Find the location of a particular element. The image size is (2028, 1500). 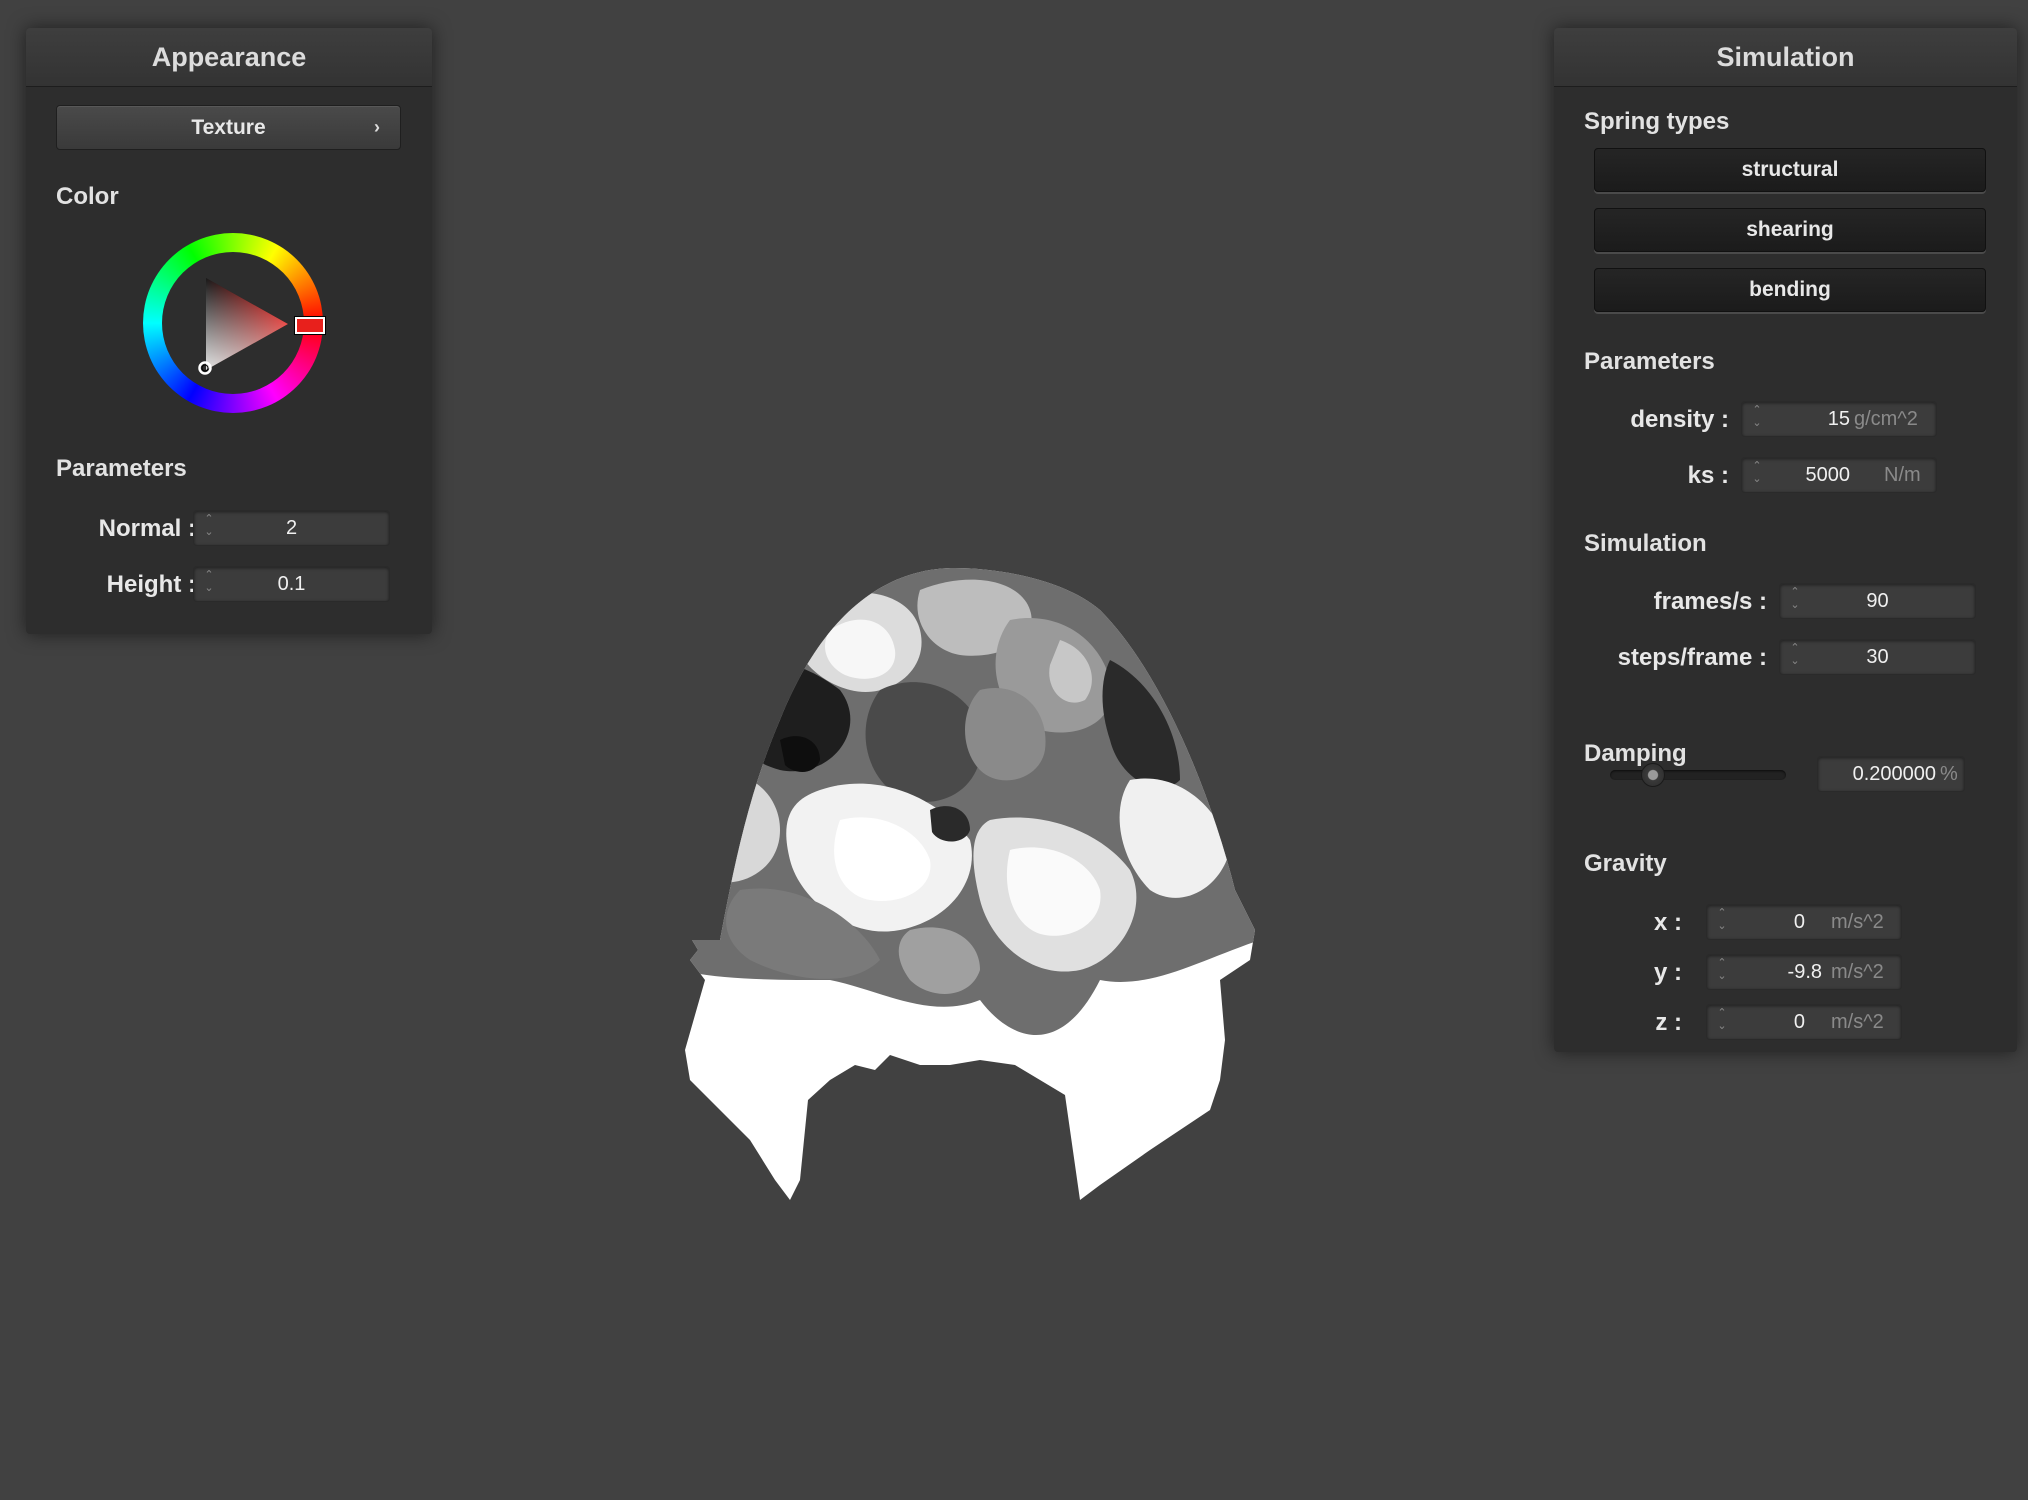

gravity-label: Gravity is located at coordinates (1625, 863).